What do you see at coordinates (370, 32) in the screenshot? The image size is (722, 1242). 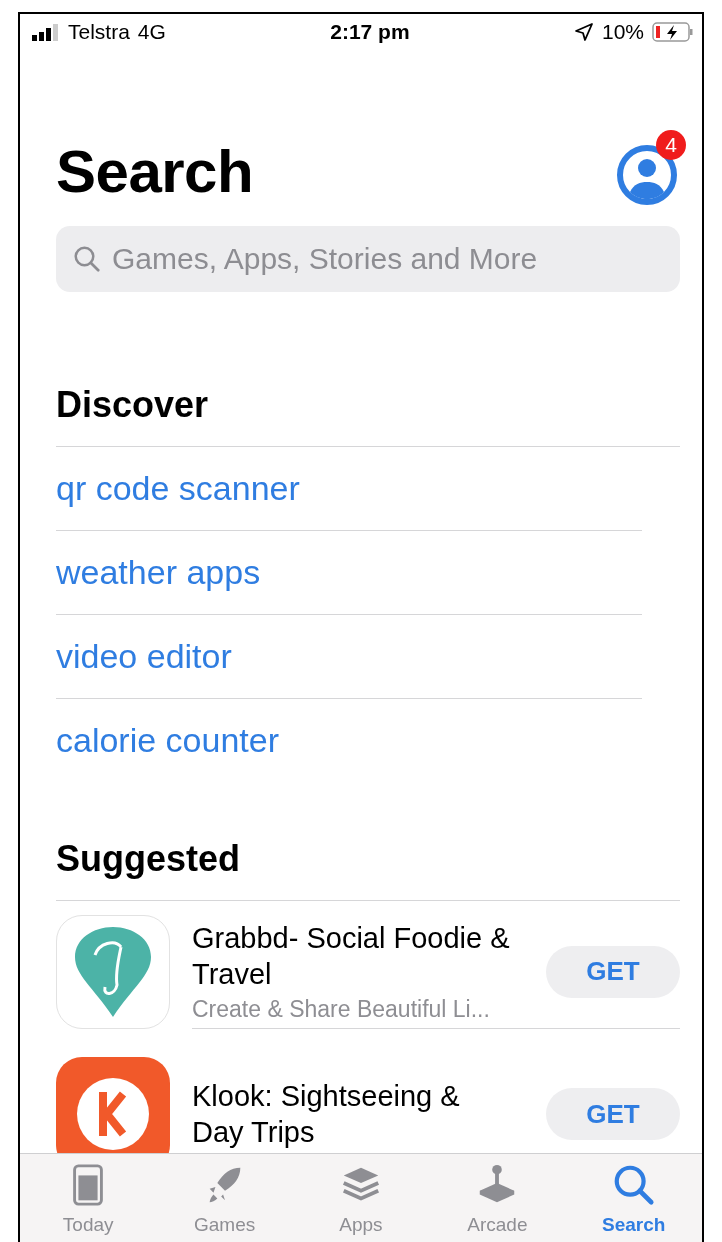 I see `status-time: 2:17 pm` at bounding box center [370, 32].